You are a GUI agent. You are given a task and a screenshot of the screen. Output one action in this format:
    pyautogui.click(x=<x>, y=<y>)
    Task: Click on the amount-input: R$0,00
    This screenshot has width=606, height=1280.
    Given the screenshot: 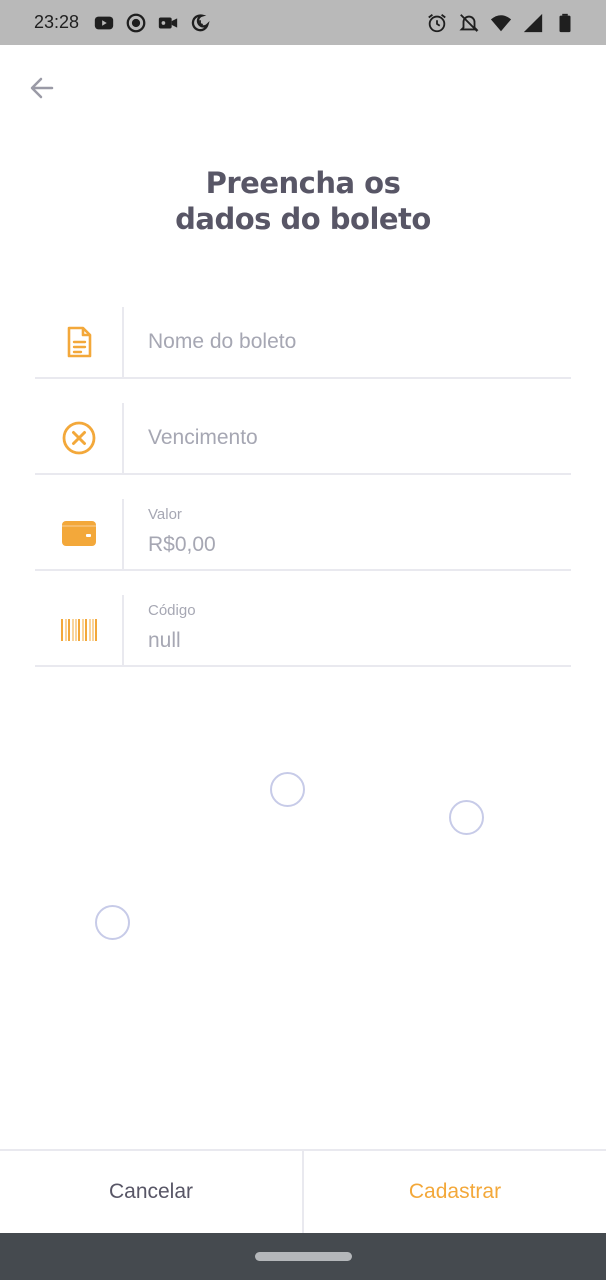 What is the action you would take?
    pyautogui.click(x=359, y=545)
    